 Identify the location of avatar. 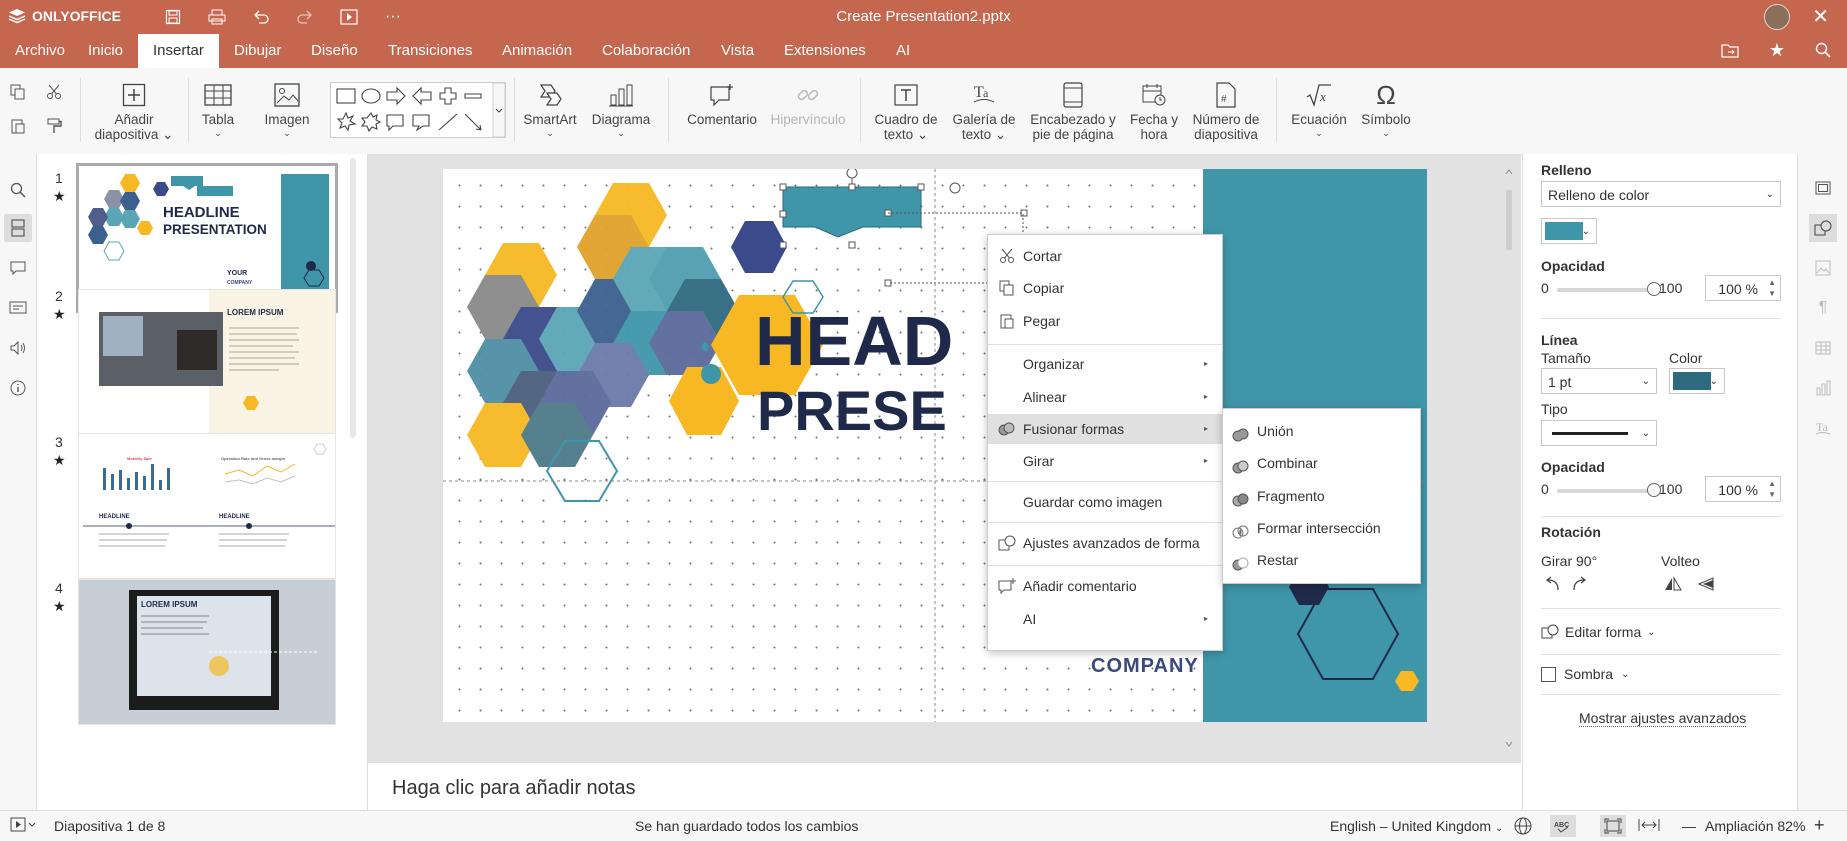
(1777, 17).